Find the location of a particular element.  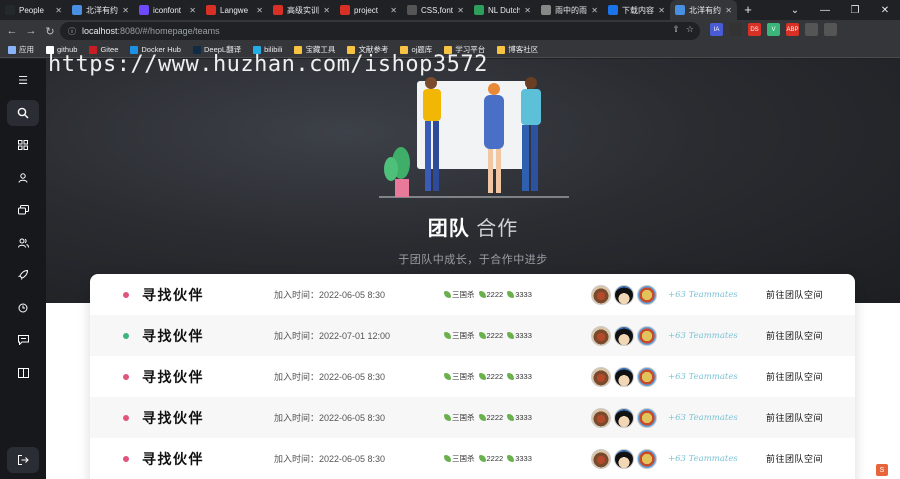

browser-tab: People ✕ is located at coordinates (33, 10).